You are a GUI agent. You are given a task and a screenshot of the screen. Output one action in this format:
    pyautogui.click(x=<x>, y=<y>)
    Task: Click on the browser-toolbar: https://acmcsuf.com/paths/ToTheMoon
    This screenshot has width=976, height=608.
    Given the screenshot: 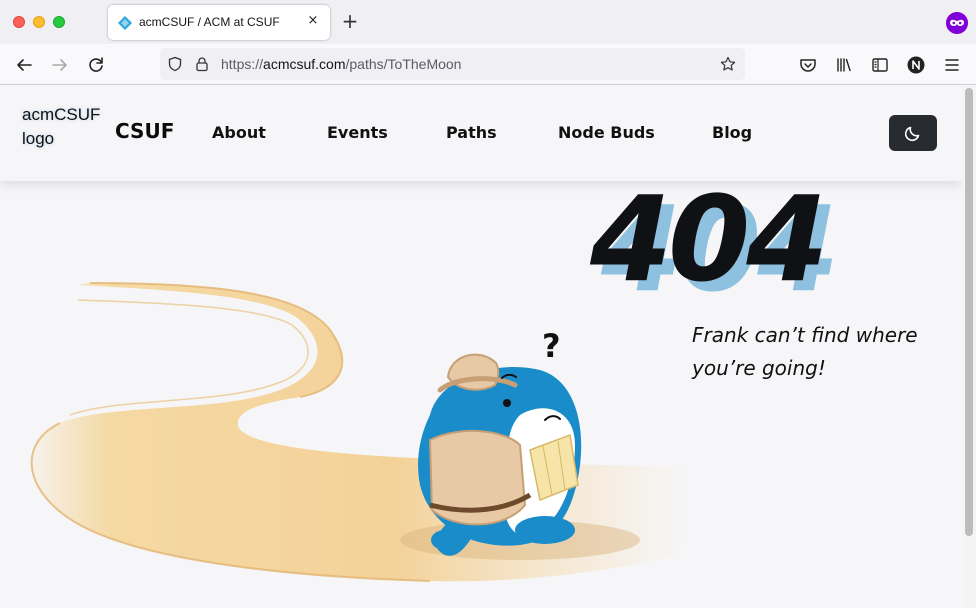 What is the action you would take?
    pyautogui.click(x=488, y=64)
    